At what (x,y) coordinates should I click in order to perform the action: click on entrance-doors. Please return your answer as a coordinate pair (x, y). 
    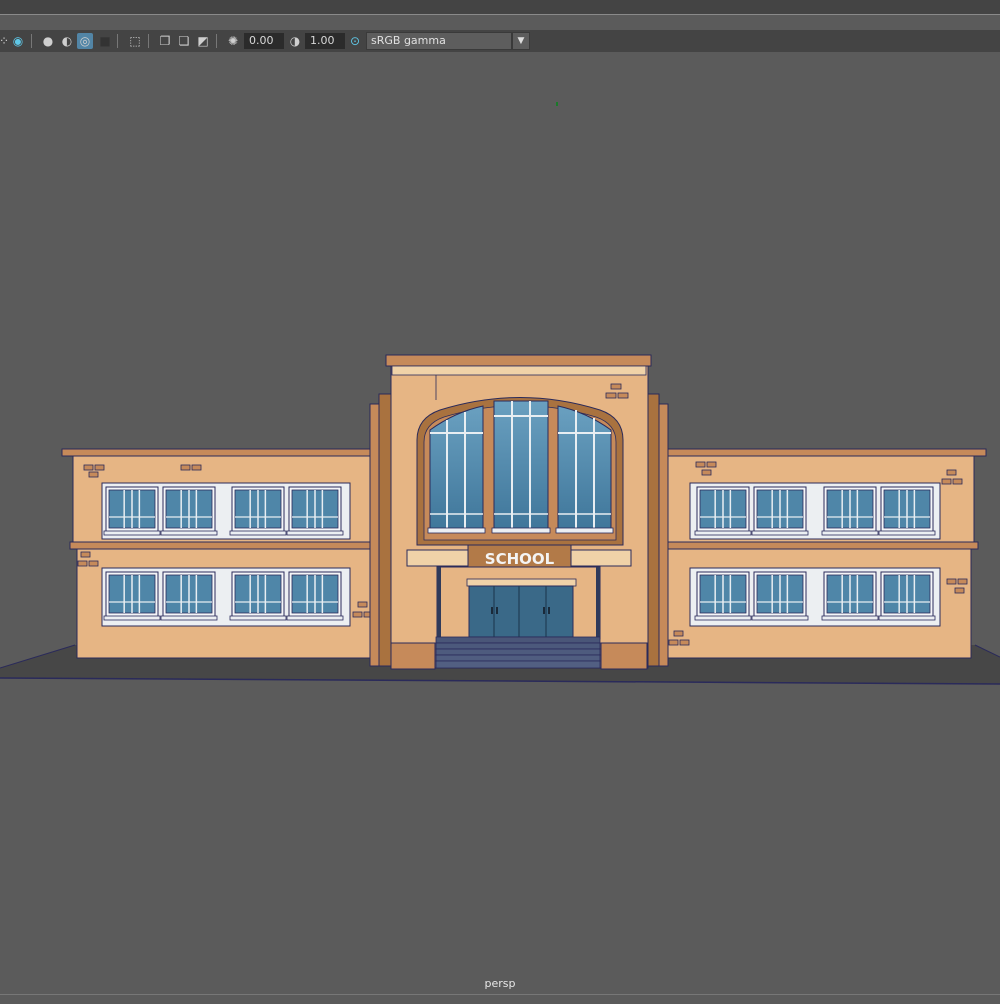
    Looking at the image, I should click on (521, 611).